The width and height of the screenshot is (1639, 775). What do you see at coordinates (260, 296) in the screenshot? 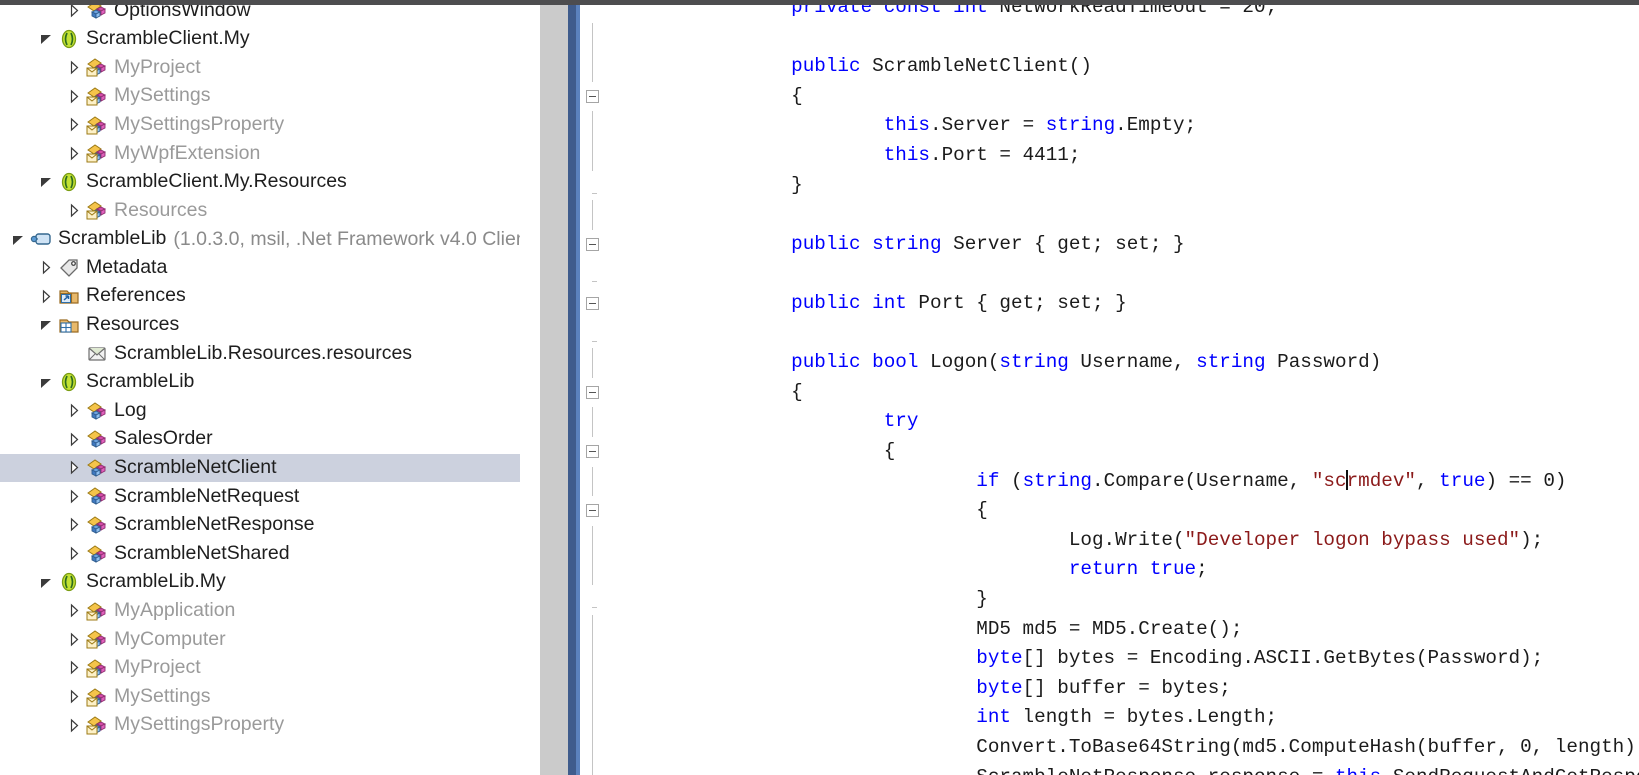
I see `tree-item-references: References` at bounding box center [260, 296].